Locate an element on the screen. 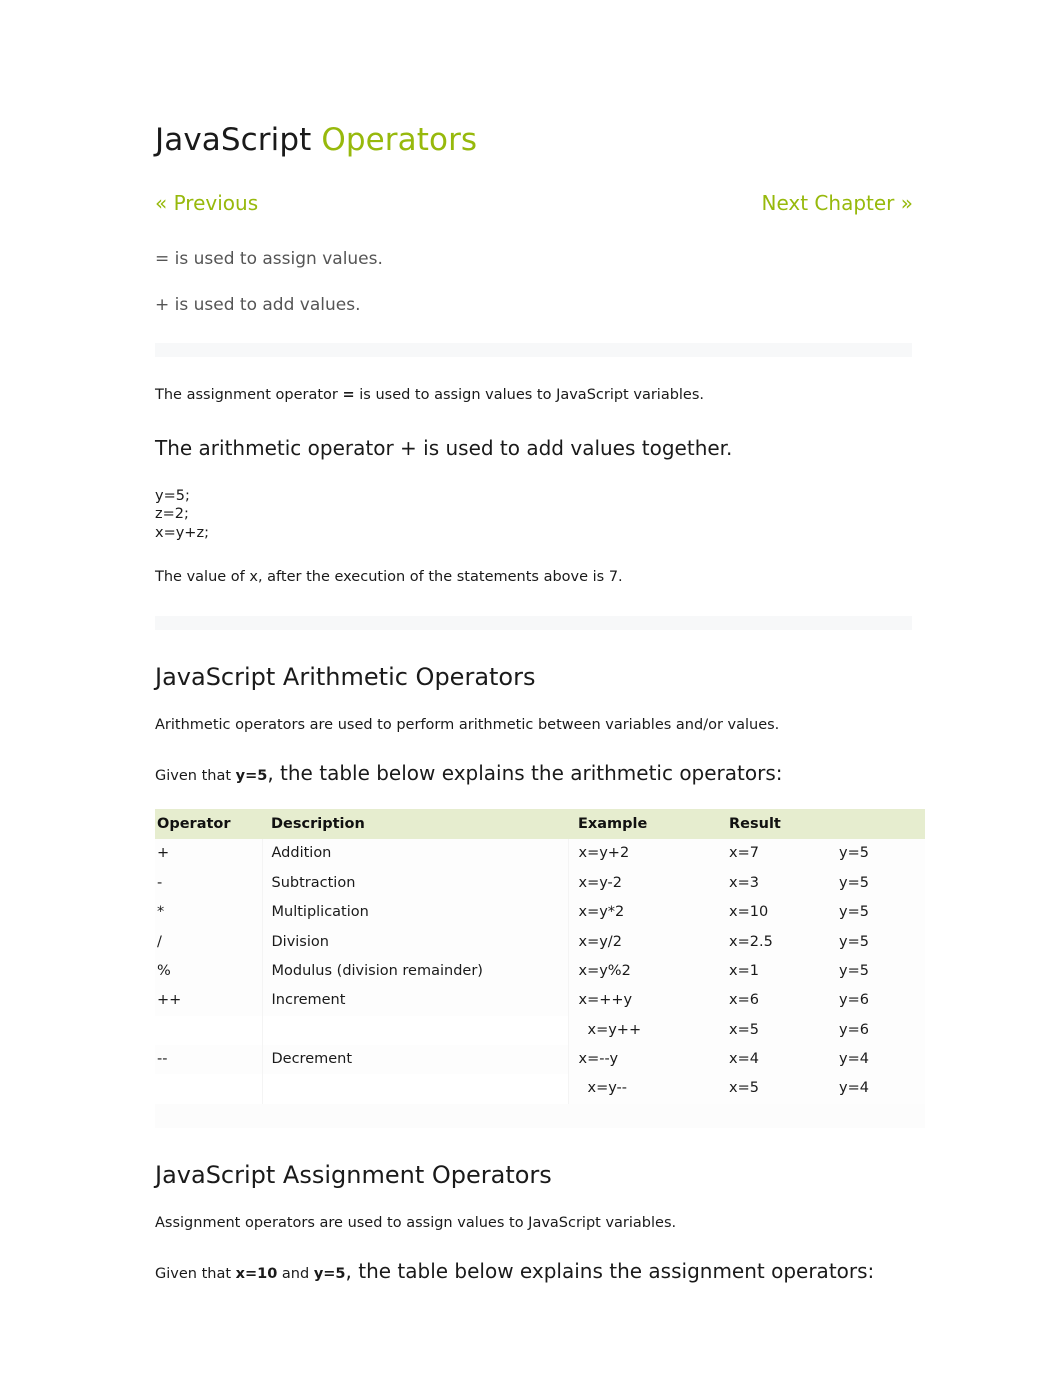  assignment-intro-before: The assignment operator is located at coordinates (249, 395).